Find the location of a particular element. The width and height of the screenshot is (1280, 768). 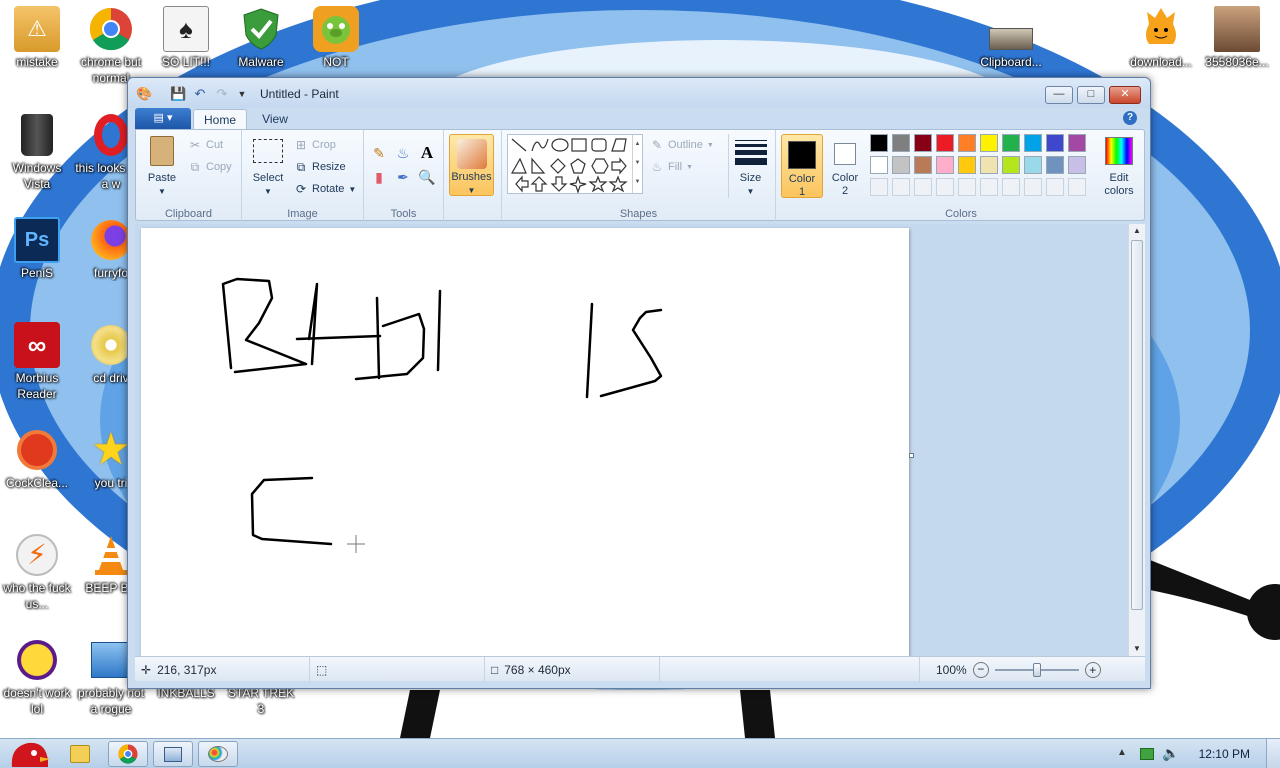

scroll-up-arrow: ▲ is located at coordinates (1137, 231).